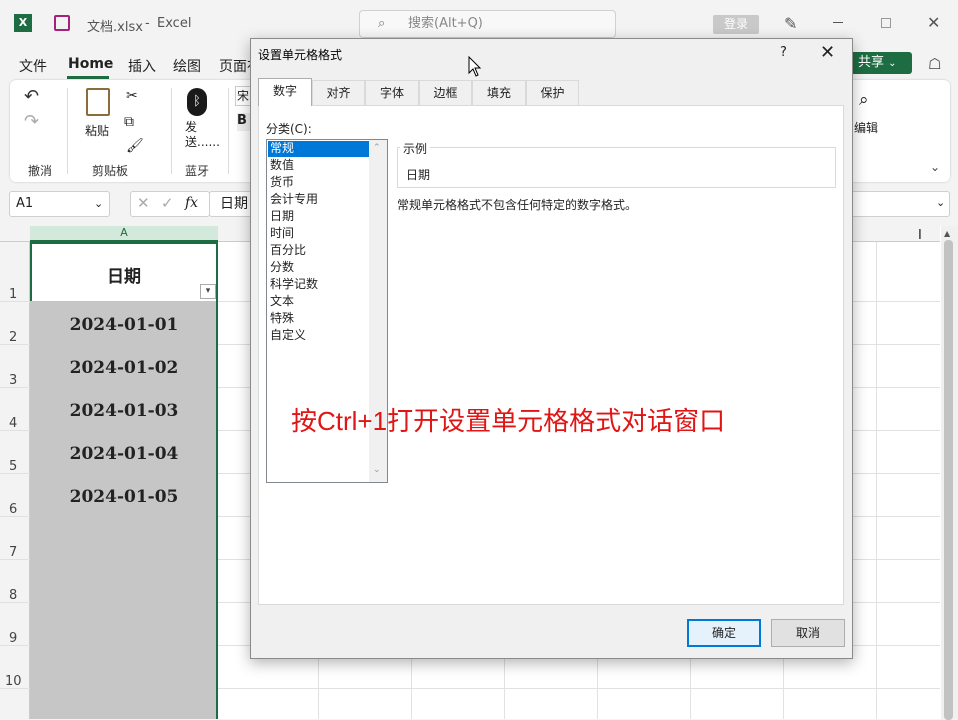  What do you see at coordinates (143, 203) in the screenshot?
I see `cancel-edit-icon: ✕` at bounding box center [143, 203].